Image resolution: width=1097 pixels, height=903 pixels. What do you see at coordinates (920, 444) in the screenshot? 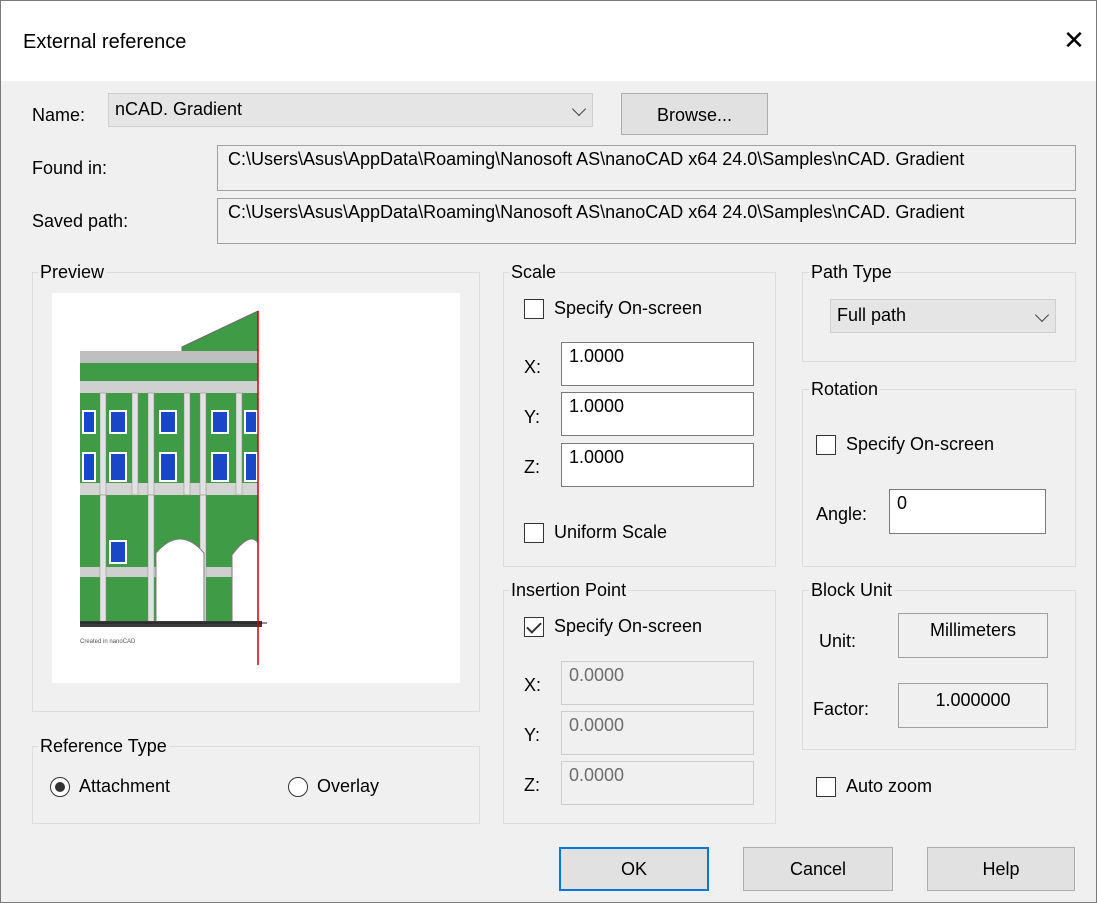
I see `rotation-specify-label: Specify On-screen` at bounding box center [920, 444].